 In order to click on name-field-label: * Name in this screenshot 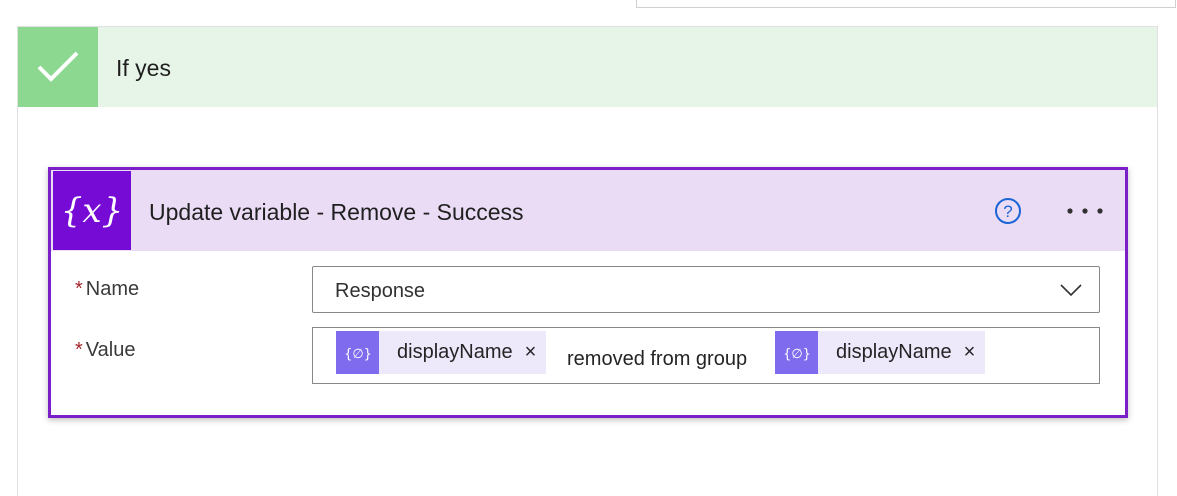, I will do `click(107, 289)`.